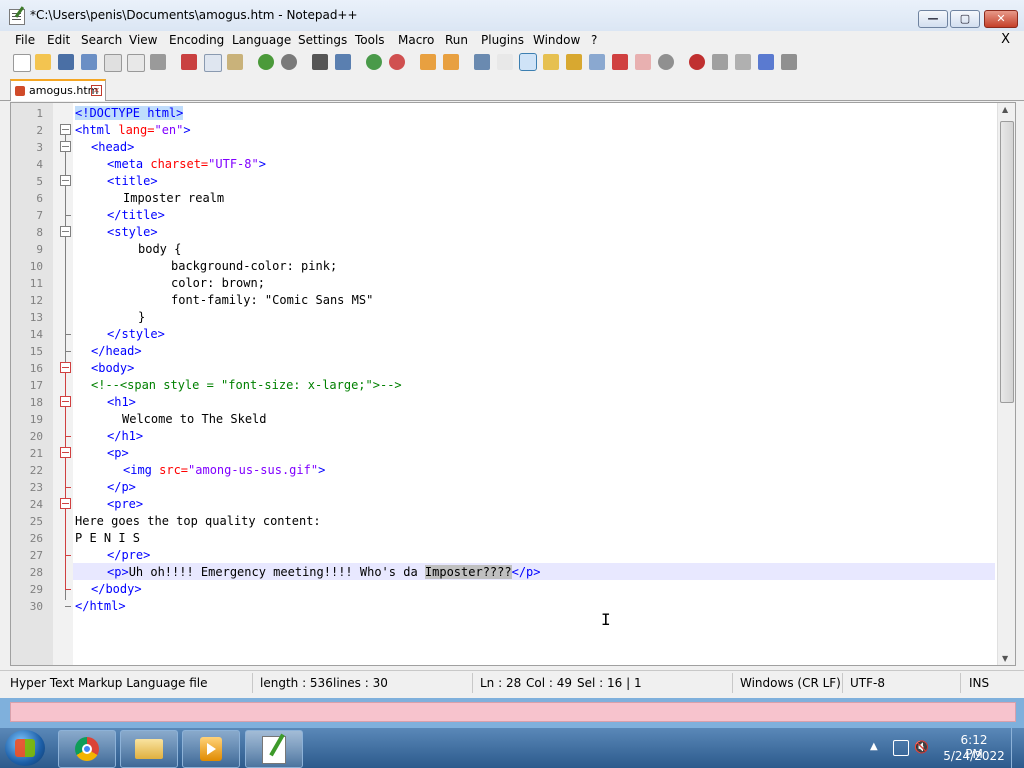 This screenshot has width=1024, height=768. Describe the element at coordinates (512, 88) in the screenshot. I see `tab-bar: amogus.htm ✕` at that location.